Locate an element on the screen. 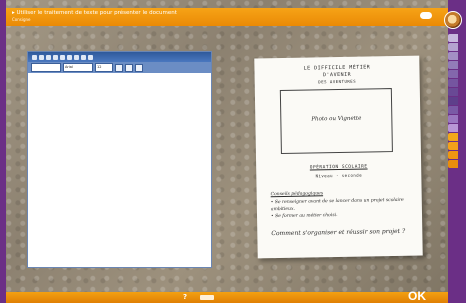 Image resolution: width=466 pixels, height=303 pixels. font-select: Arial is located at coordinates (78, 67).